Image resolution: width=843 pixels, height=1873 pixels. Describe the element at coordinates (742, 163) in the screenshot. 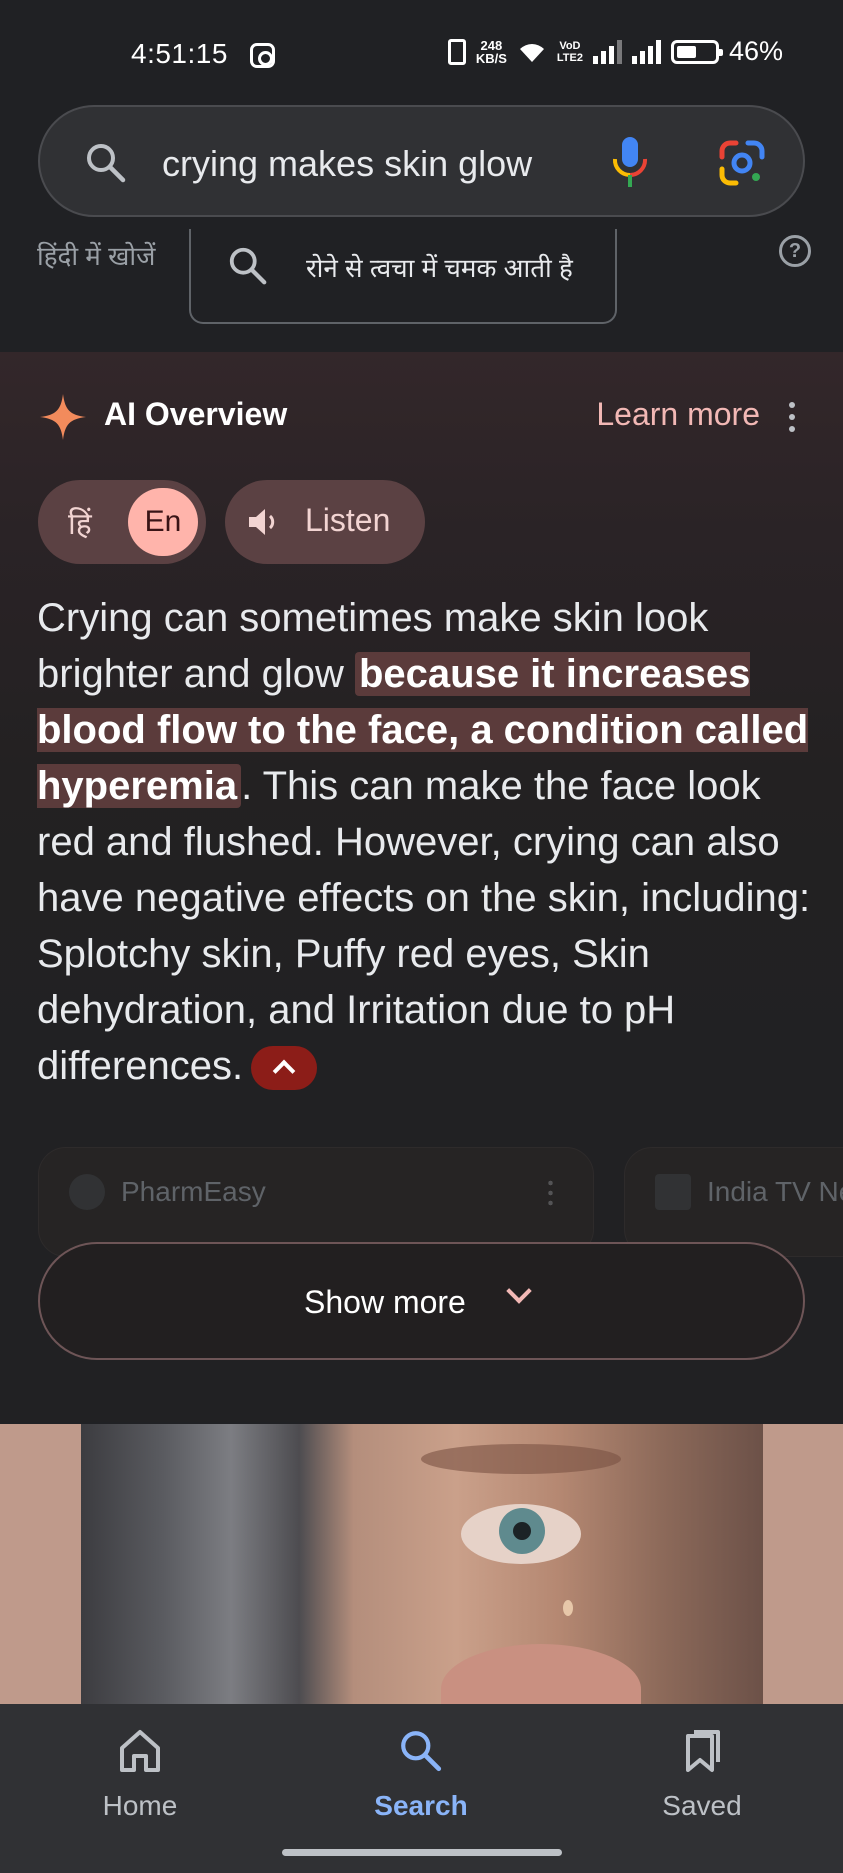

I see `google-lens-icon` at that location.